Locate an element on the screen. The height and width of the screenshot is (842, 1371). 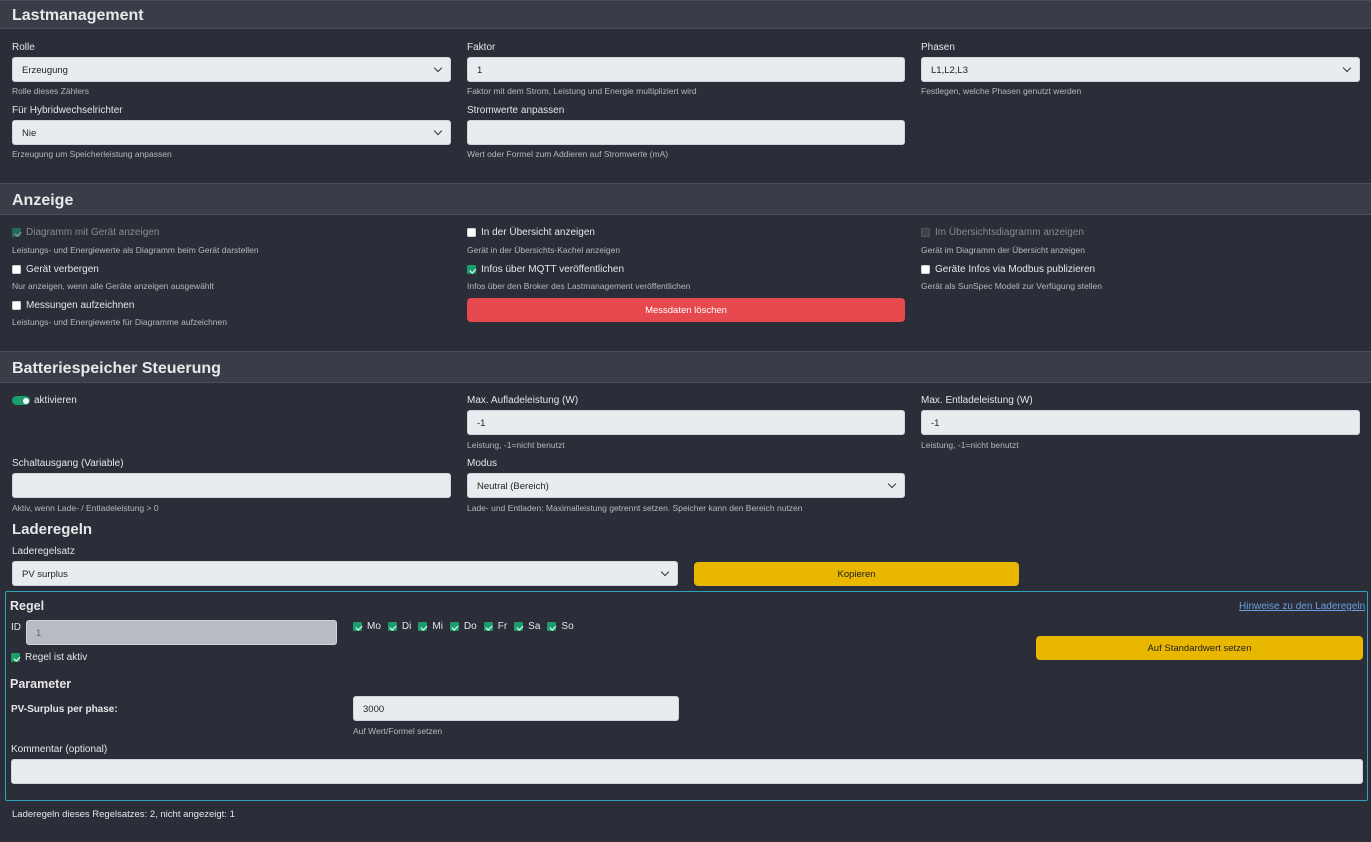
max-entlade-label: Max. Entladeleistung (W) is located at coordinates (977, 400).